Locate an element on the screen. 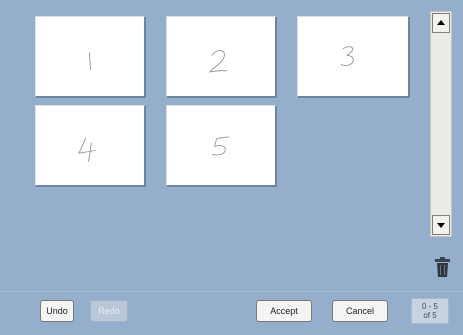  bottom-toolbar: Undo Redo Accept Cancel 0 - 5 of 5 is located at coordinates (231, 313).